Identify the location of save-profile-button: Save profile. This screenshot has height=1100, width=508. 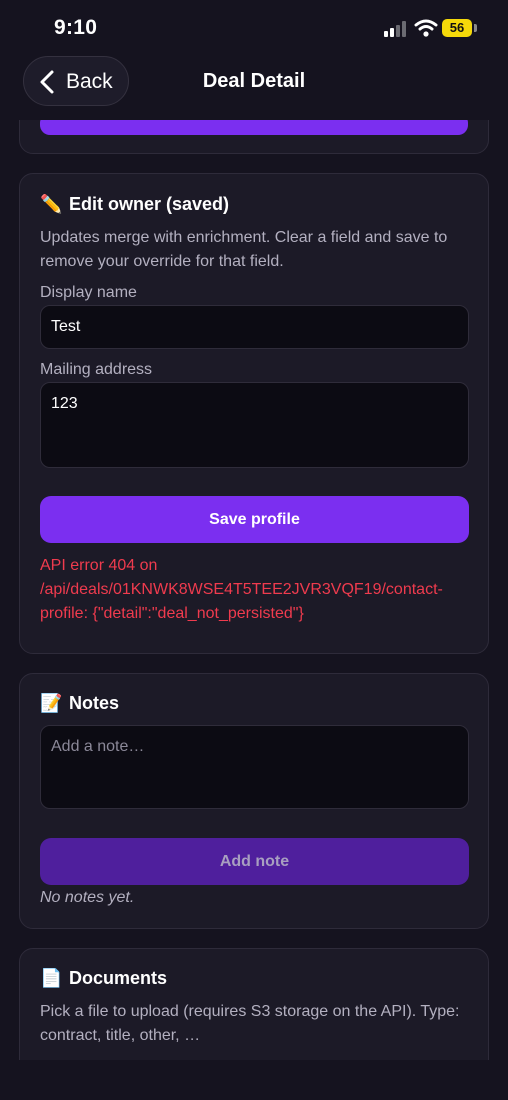
(254, 519).